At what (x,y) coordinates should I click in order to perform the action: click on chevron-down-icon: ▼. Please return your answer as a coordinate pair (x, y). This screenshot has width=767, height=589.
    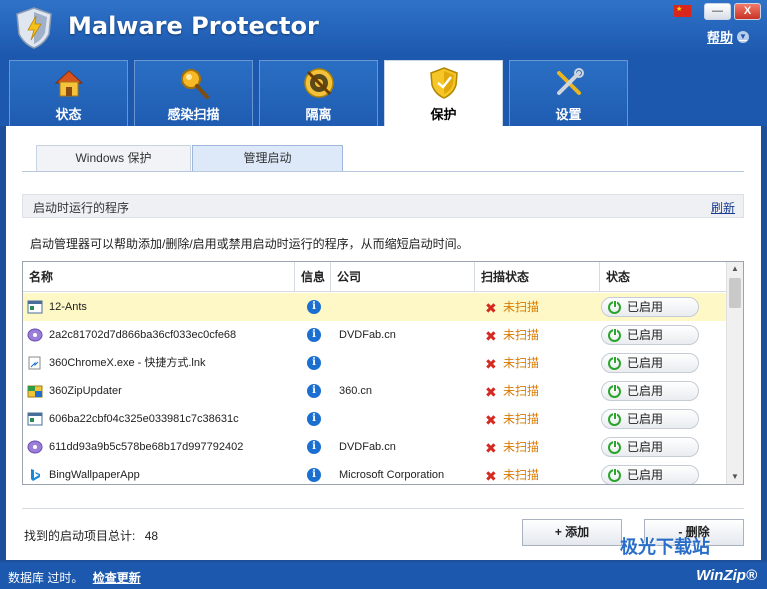
    Looking at the image, I should click on (743, 36).